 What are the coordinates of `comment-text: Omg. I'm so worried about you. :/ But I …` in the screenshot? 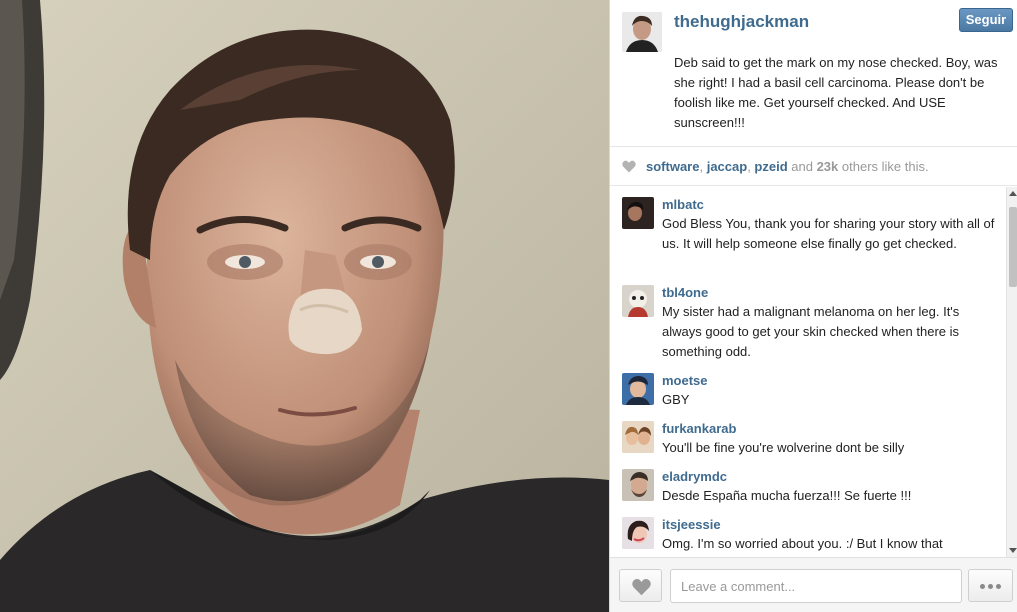 It's located at (802, 543).